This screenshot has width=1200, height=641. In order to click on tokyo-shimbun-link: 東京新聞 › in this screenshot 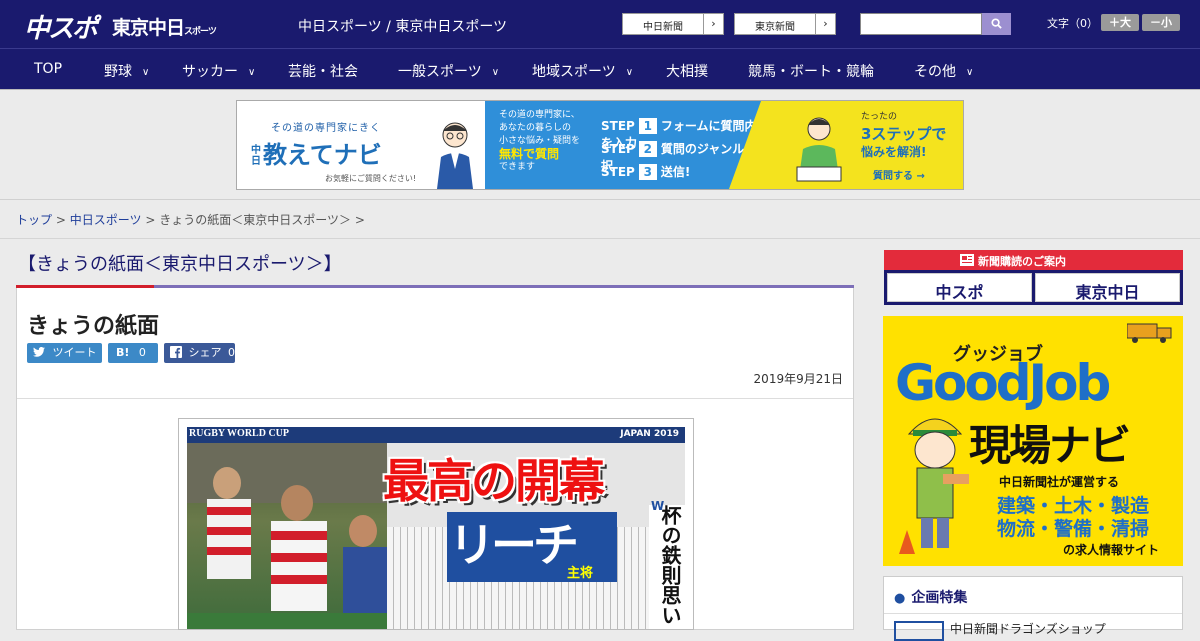, I will do `click(785, 24)`.